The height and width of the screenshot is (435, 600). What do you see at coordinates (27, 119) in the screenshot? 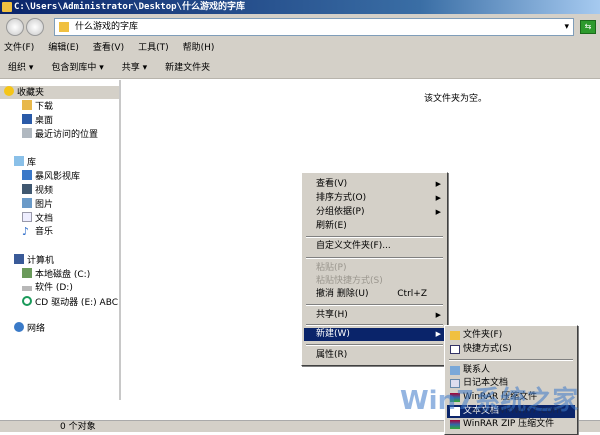
I see `desktop-icon` at bounding box center [27, 119].